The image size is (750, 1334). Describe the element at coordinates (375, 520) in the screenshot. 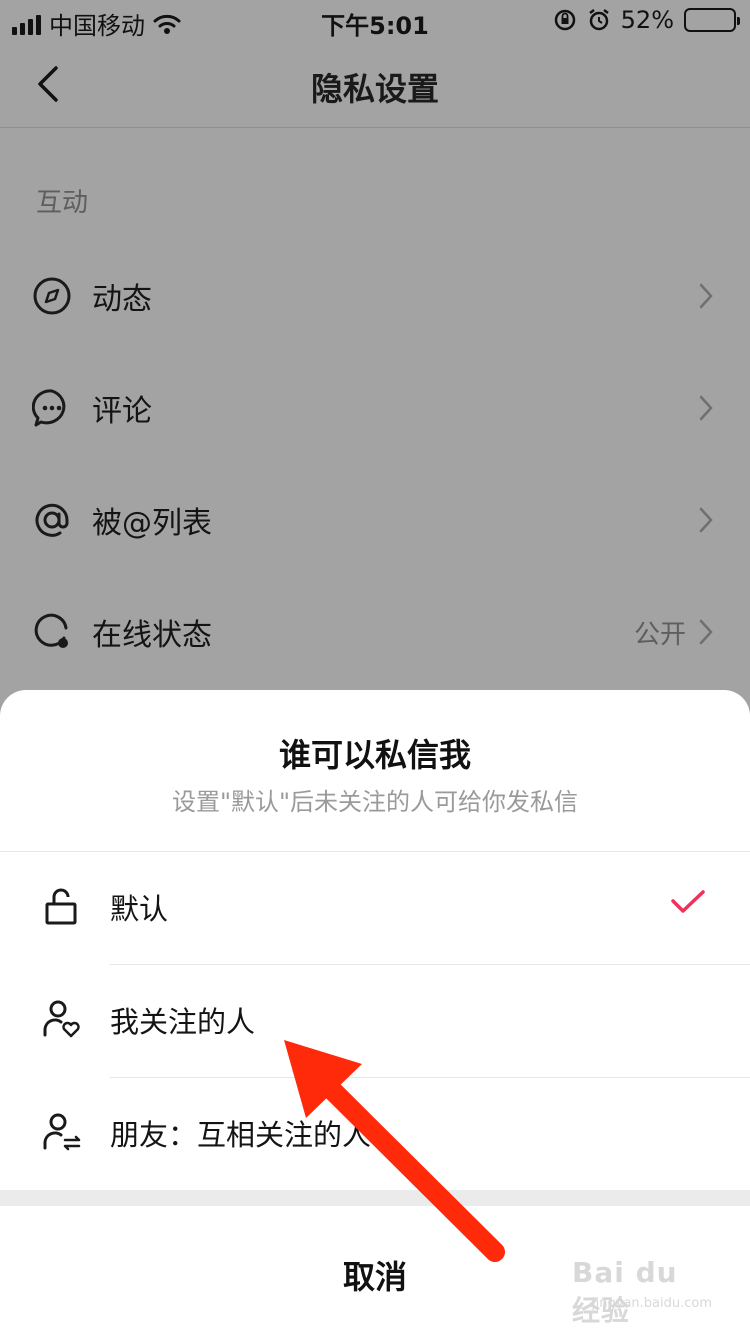

I see `settings-row-mentions: 被@列表` at that location.